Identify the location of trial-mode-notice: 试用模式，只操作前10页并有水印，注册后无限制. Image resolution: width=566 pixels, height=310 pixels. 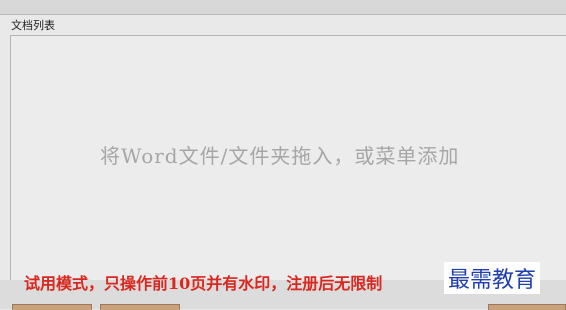
(203, 283).